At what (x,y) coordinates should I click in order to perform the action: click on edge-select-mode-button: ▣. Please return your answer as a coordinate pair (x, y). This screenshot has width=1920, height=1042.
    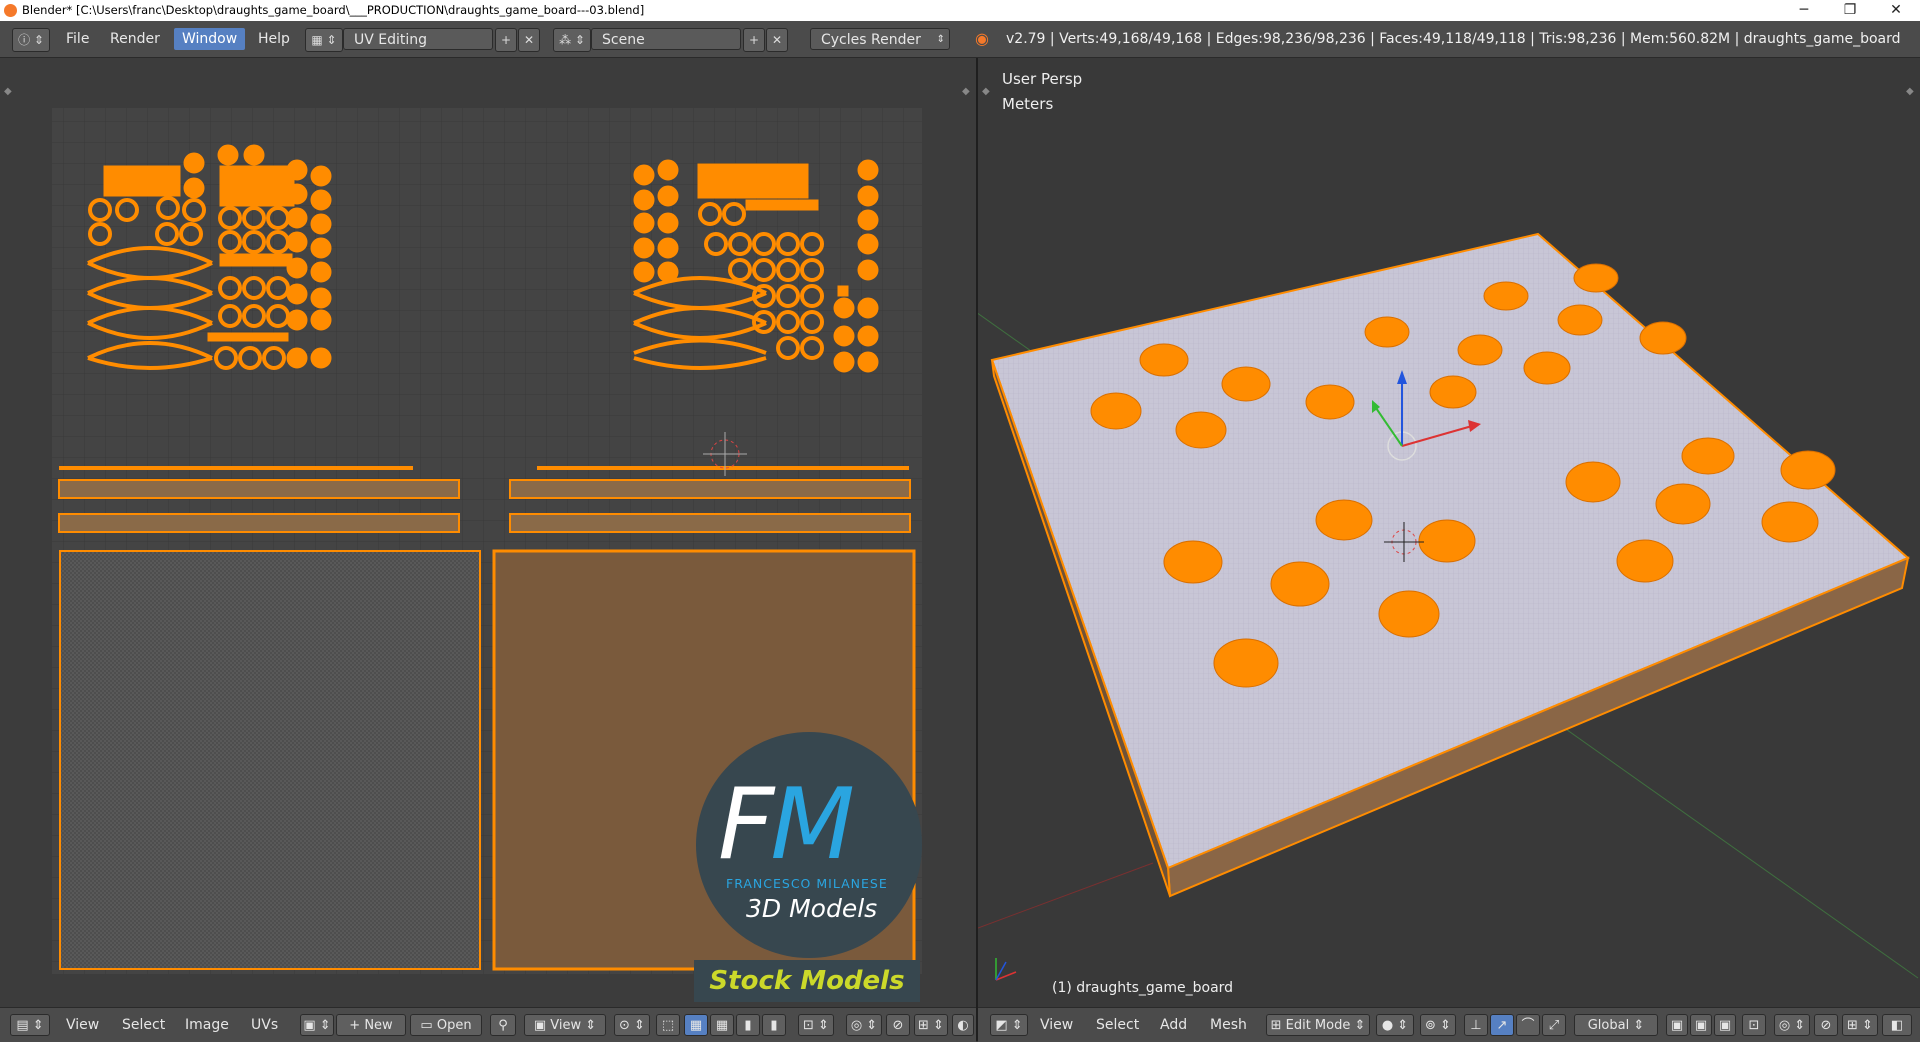
    Looking at the image, I should click on (1701, 1025).